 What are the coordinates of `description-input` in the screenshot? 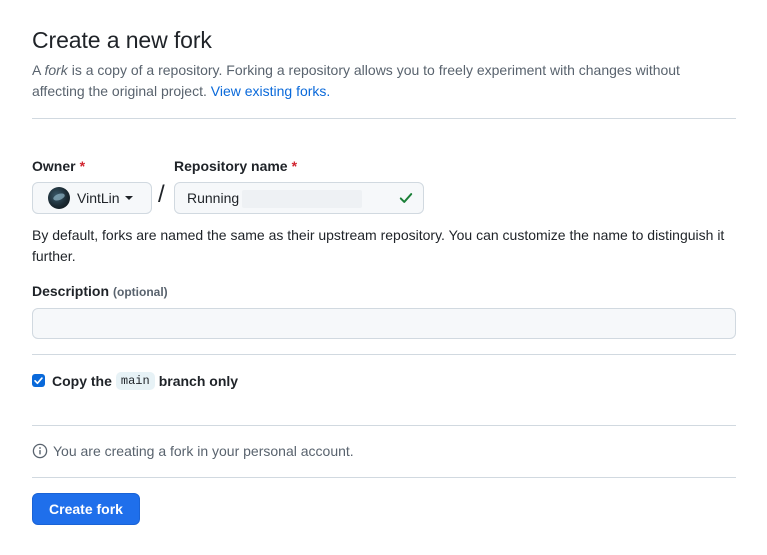 It's located at (384, 323).